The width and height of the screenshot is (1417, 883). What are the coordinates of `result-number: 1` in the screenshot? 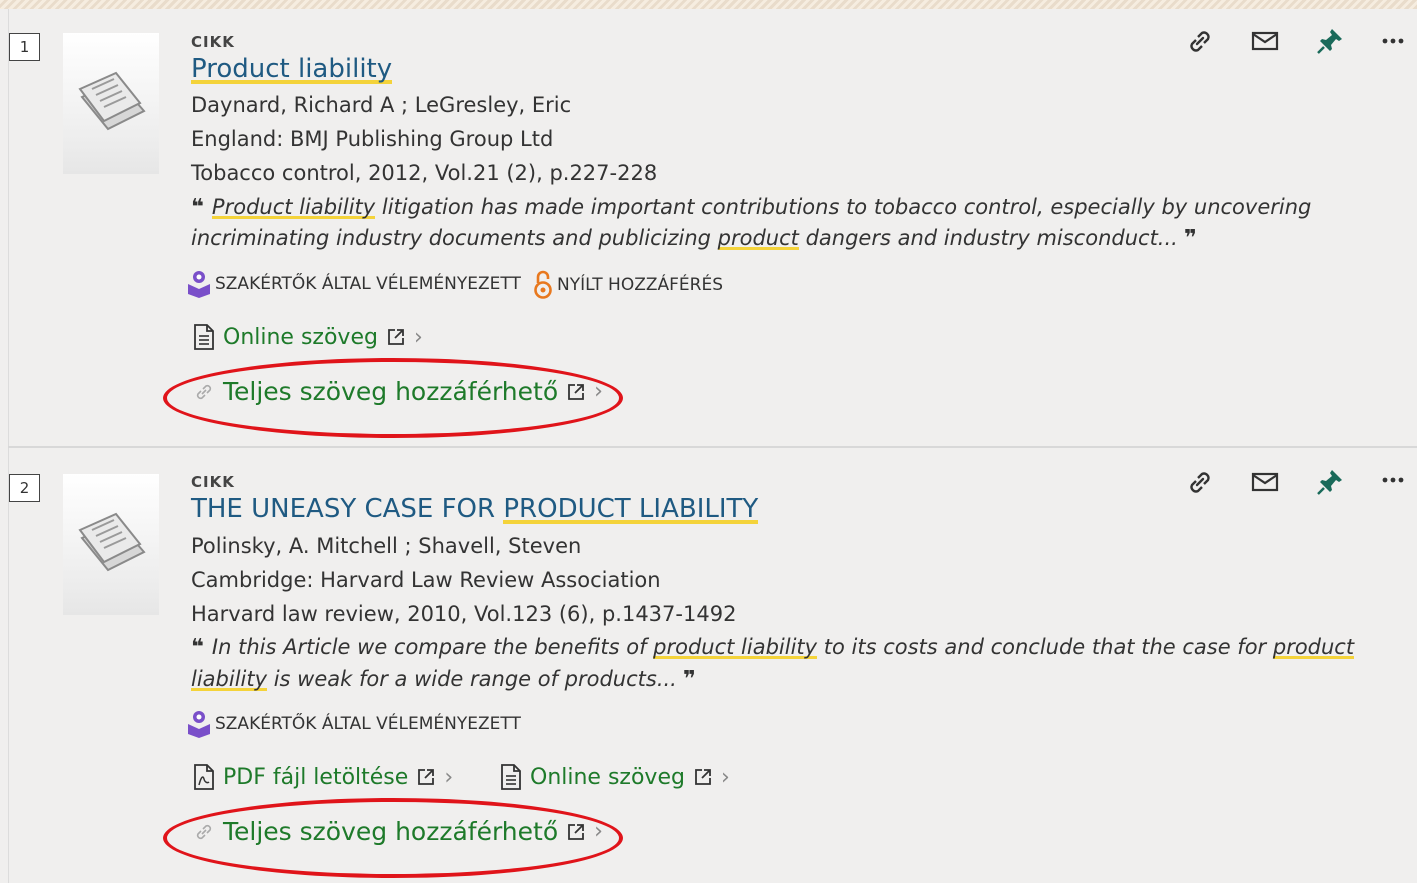 It's located at (24, 47).